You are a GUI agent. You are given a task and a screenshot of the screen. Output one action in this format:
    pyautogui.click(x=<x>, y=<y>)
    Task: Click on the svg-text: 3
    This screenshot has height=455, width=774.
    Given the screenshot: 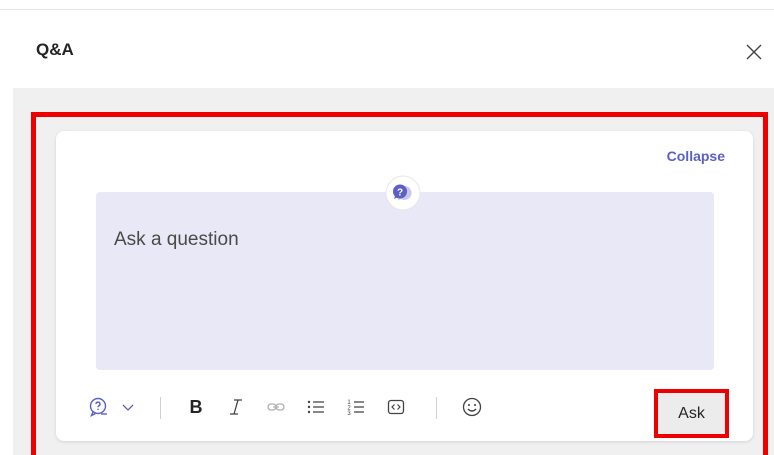 What is the action you would take?
    pyautogui.click(x=349, y=414)
    